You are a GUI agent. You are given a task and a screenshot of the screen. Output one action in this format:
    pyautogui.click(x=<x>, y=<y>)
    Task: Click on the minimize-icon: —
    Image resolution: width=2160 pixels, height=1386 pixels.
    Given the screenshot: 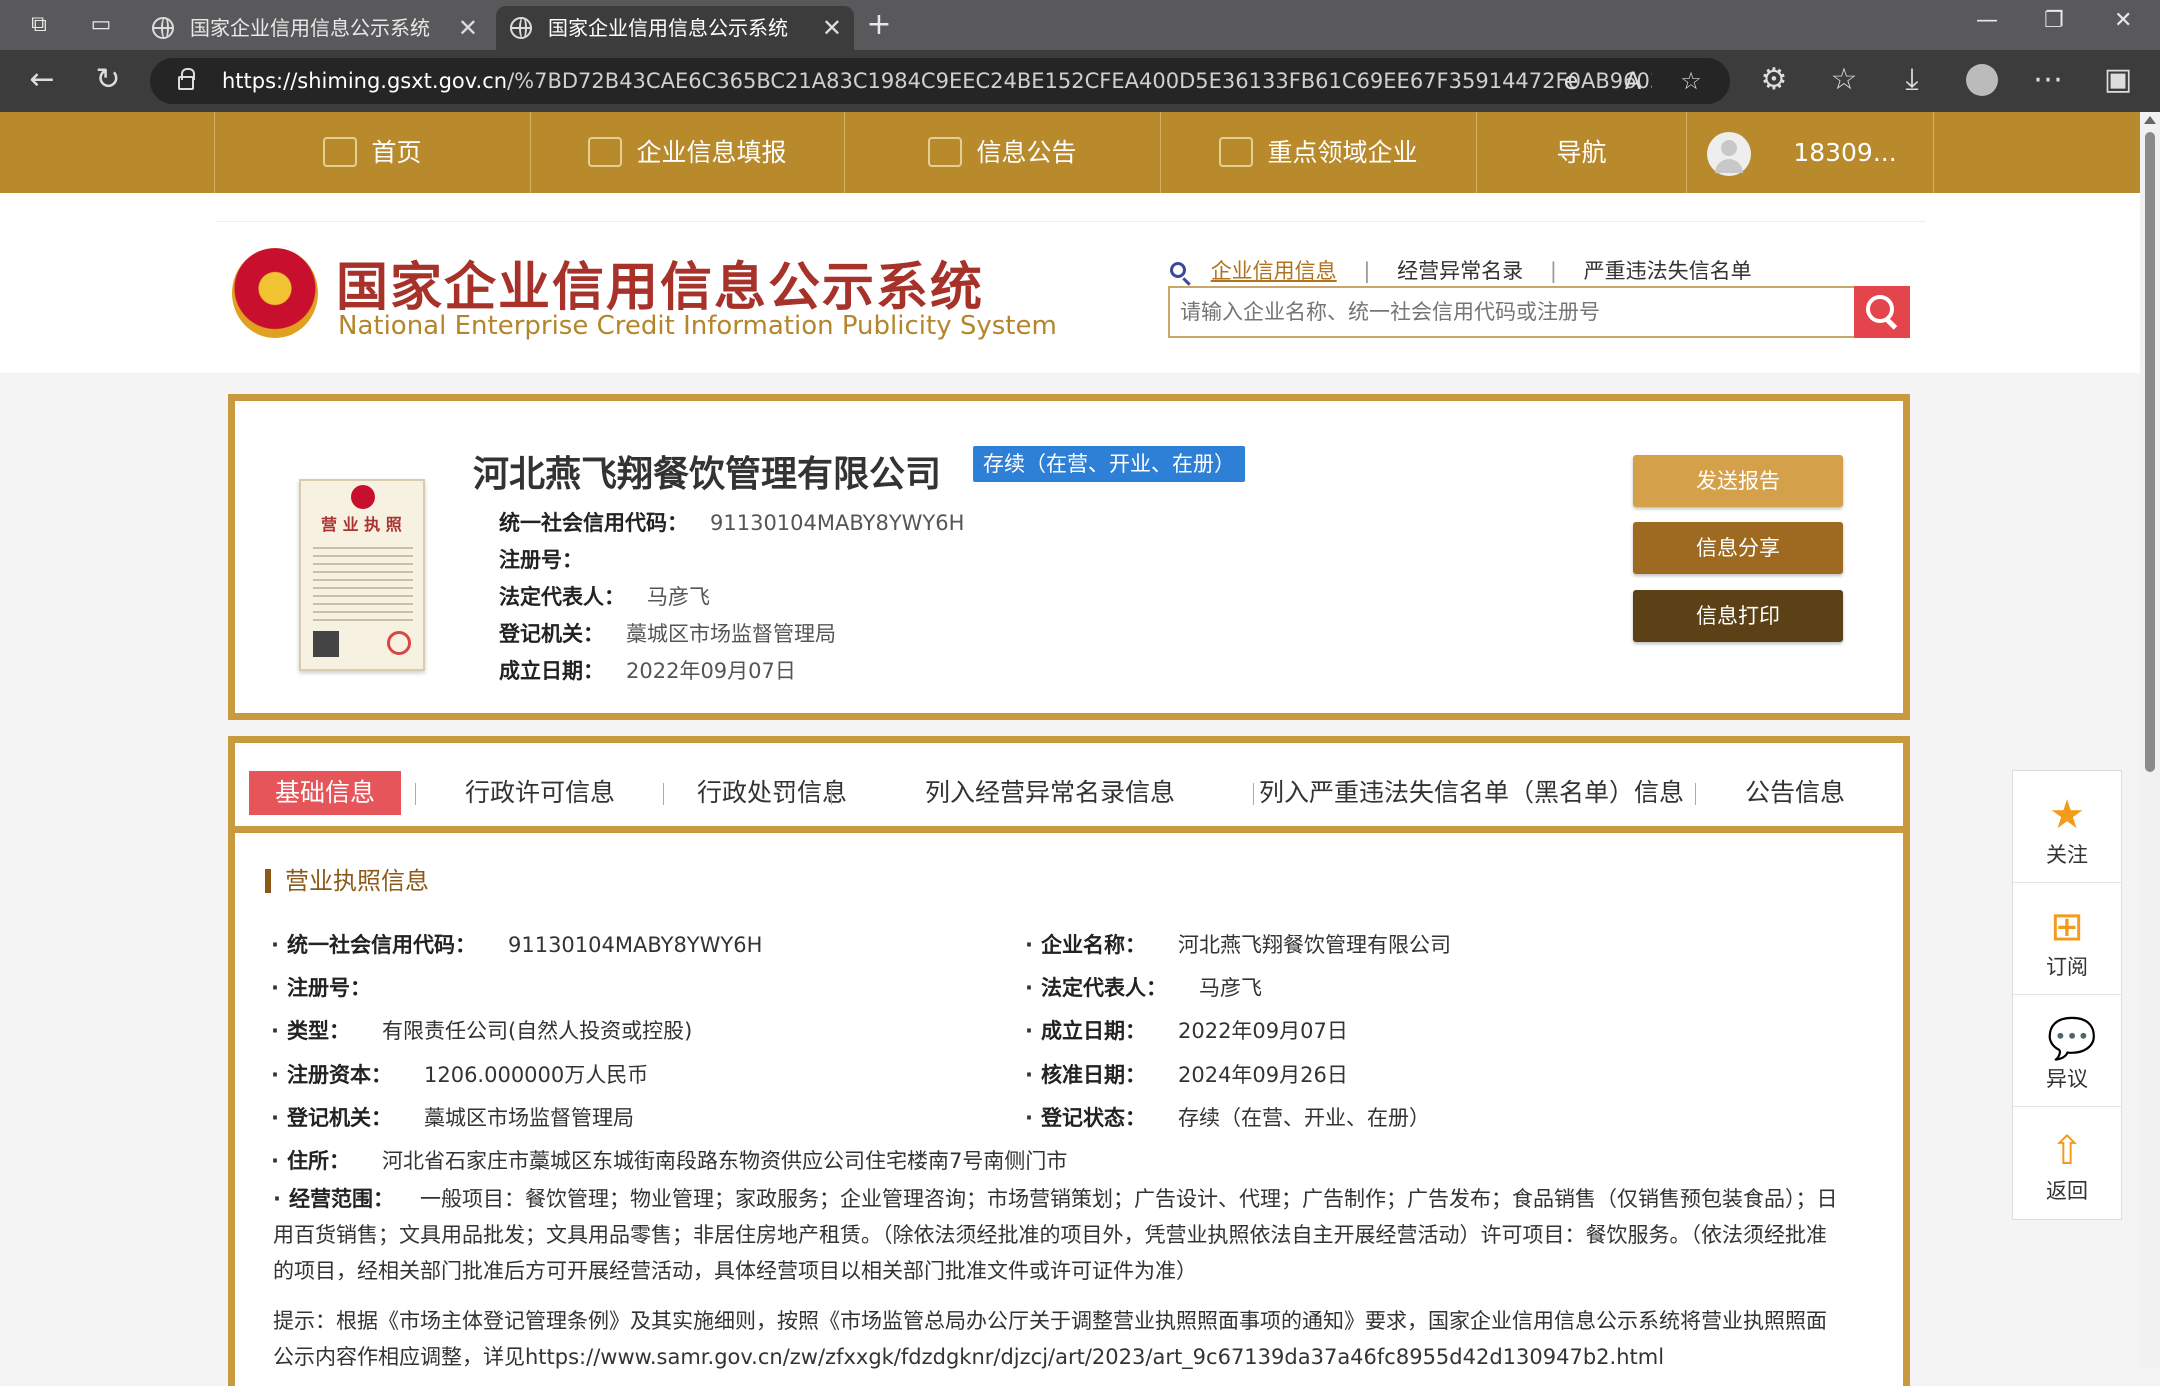 What is the action you would take?
    pyautogui.click(x=1987, y=20)
    